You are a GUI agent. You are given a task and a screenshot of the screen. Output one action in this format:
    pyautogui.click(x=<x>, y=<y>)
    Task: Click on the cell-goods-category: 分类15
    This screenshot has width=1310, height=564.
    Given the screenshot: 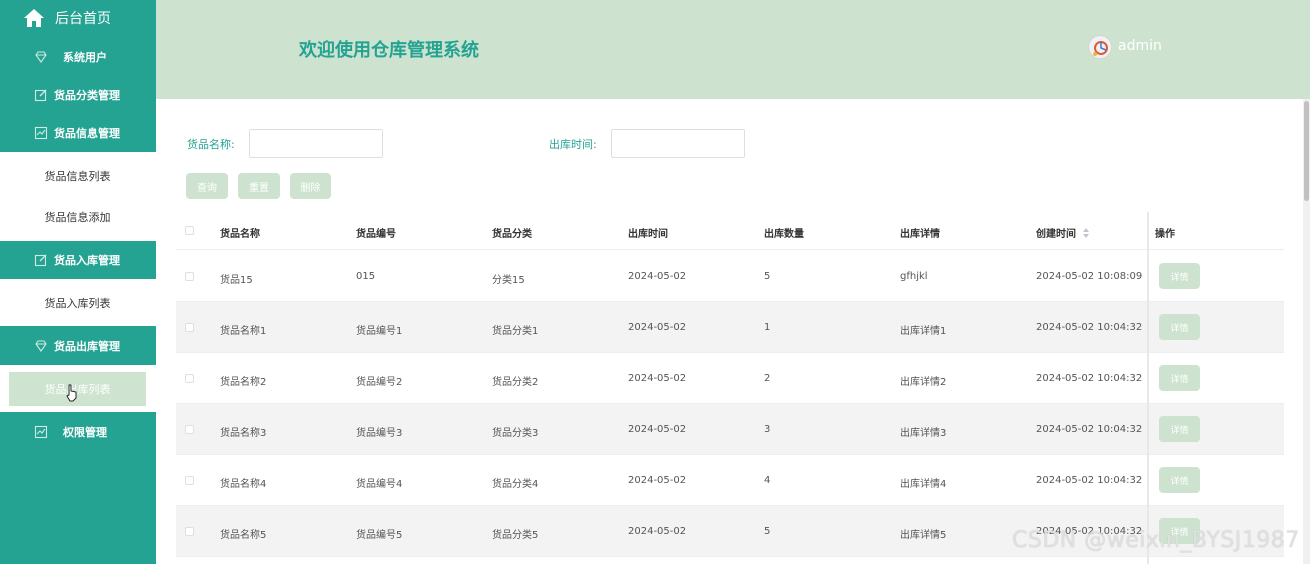 What is the action you would take?
    pyautogui.click(x=508, y=280)
    